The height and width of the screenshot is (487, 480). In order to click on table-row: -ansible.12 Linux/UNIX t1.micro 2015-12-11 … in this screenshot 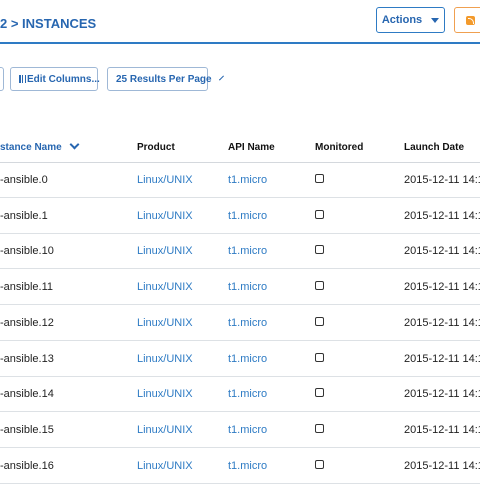, I will do `click(240, 323)`.